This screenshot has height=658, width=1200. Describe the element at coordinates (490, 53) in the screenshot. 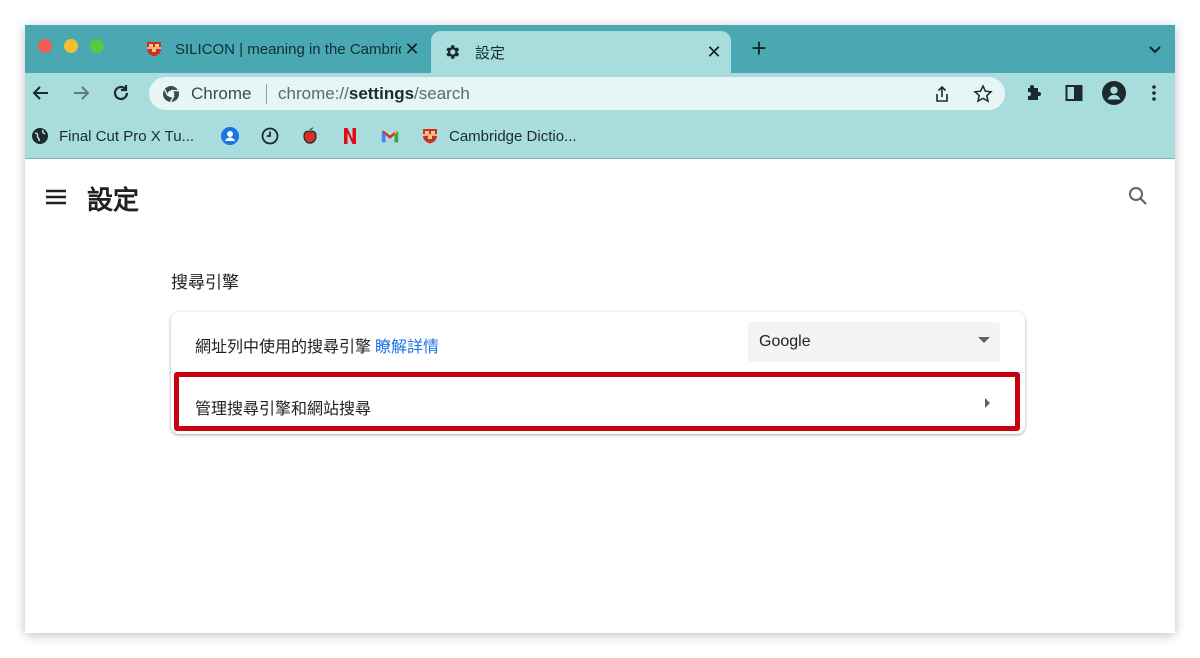

I see `tab-title: 設定` at that location.